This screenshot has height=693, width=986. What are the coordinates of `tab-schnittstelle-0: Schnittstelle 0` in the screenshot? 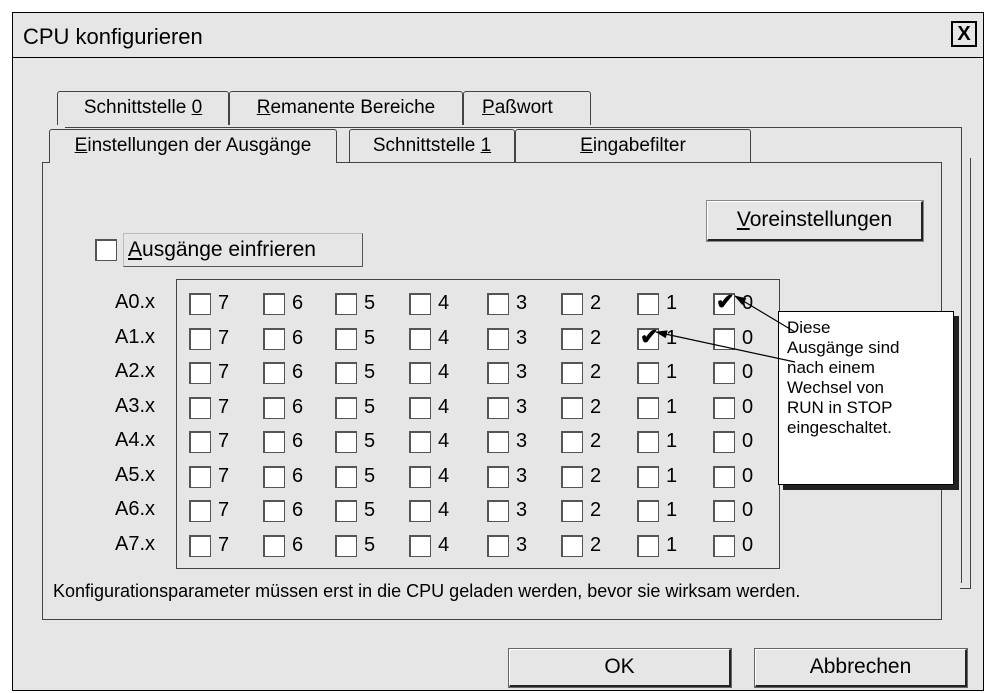 It's located at (143, 108).